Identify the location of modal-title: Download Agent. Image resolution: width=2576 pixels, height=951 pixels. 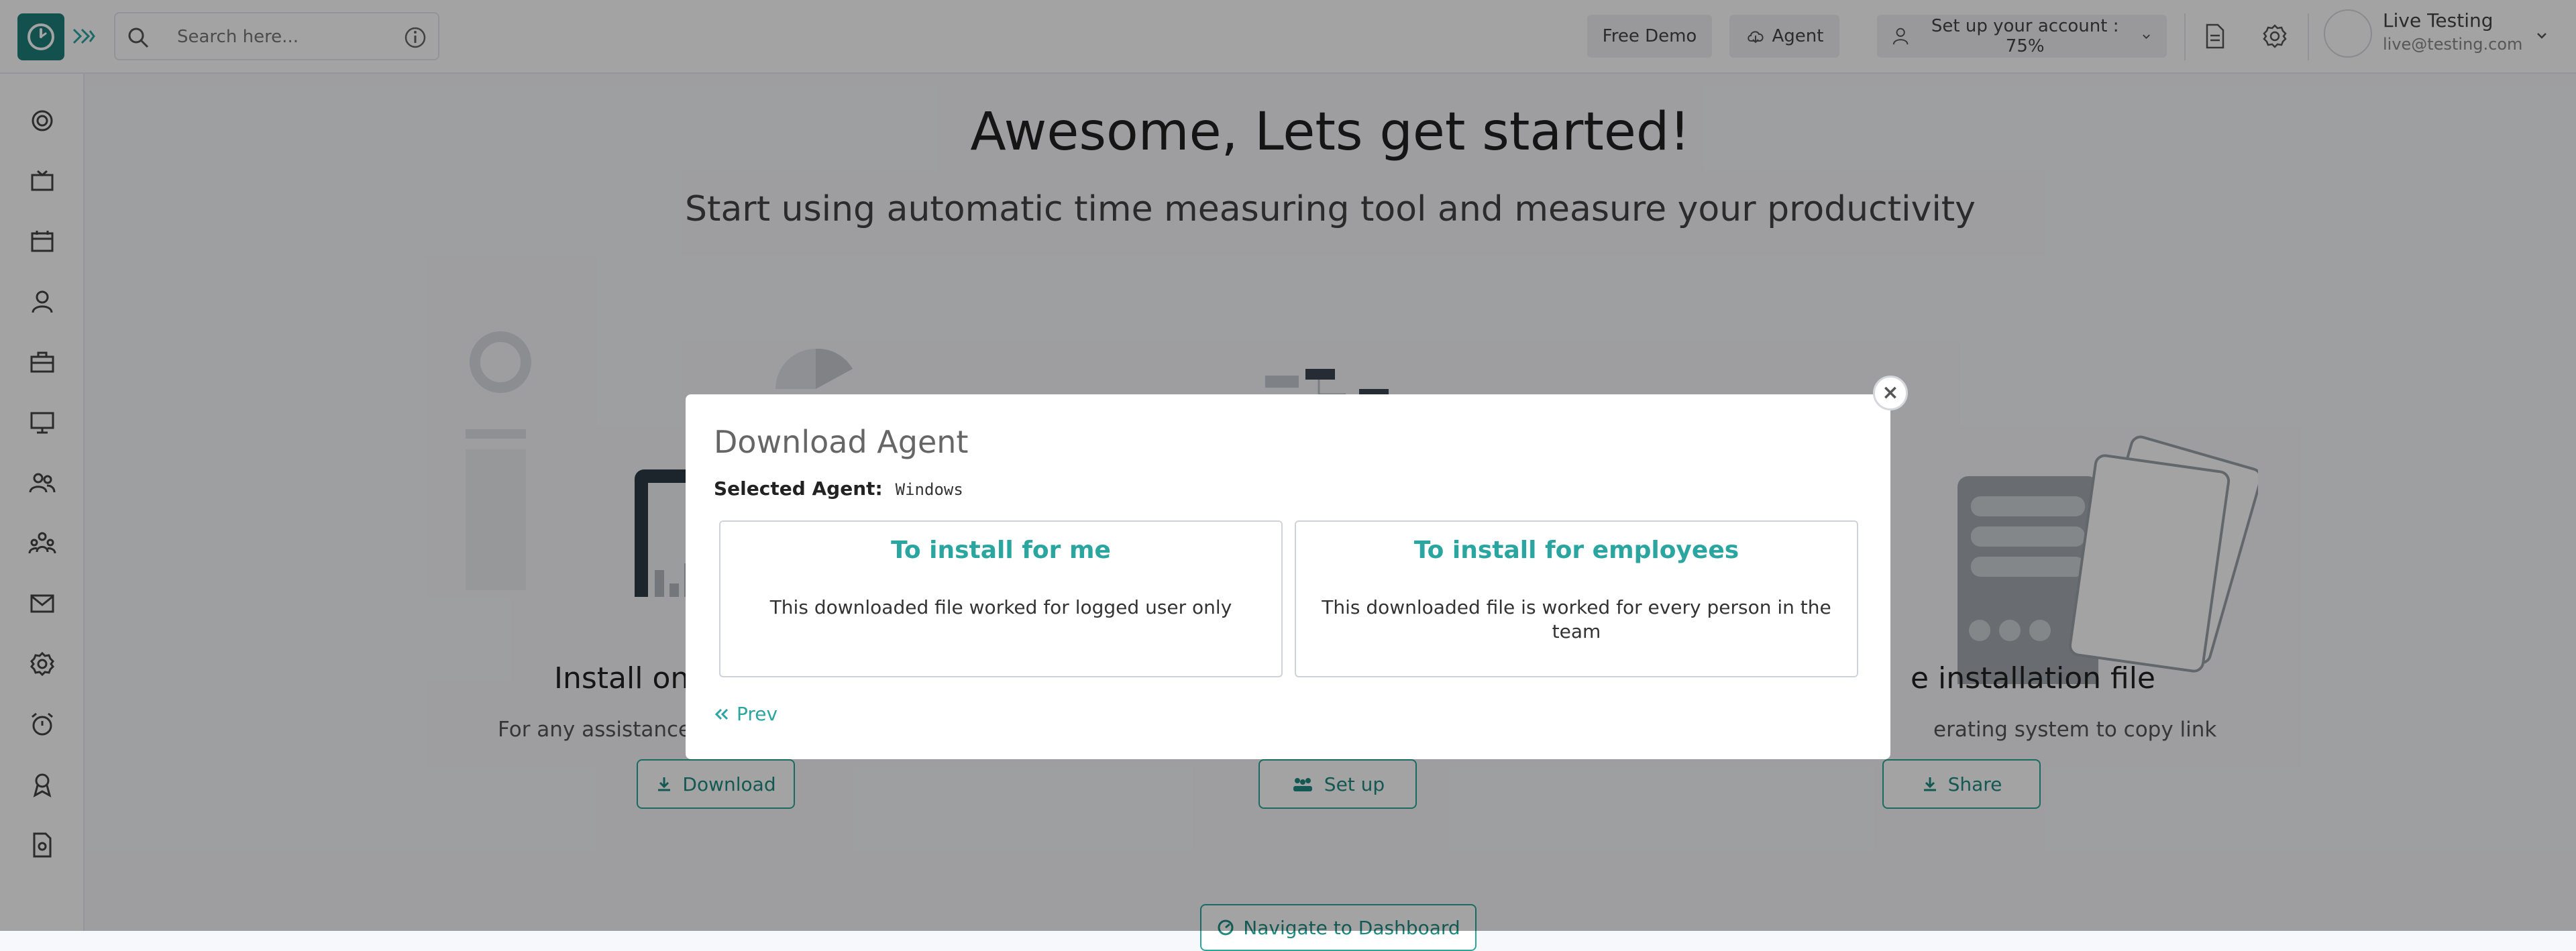
(841, 442).